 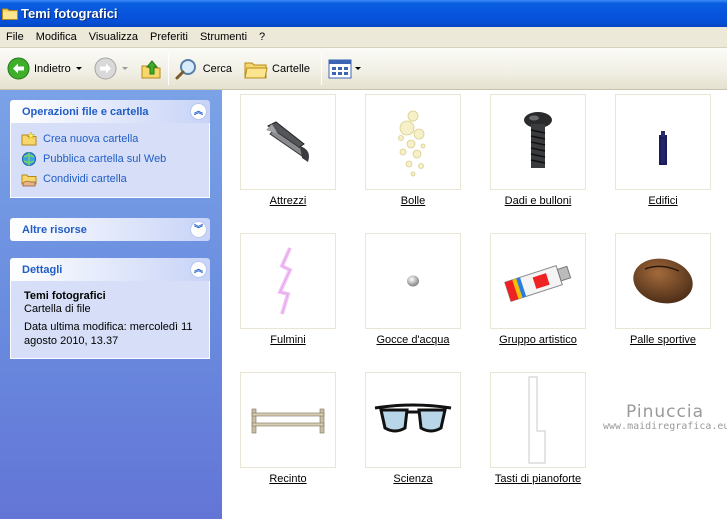 I want to click on search-label: Cerca, so click(x=217, y=68).